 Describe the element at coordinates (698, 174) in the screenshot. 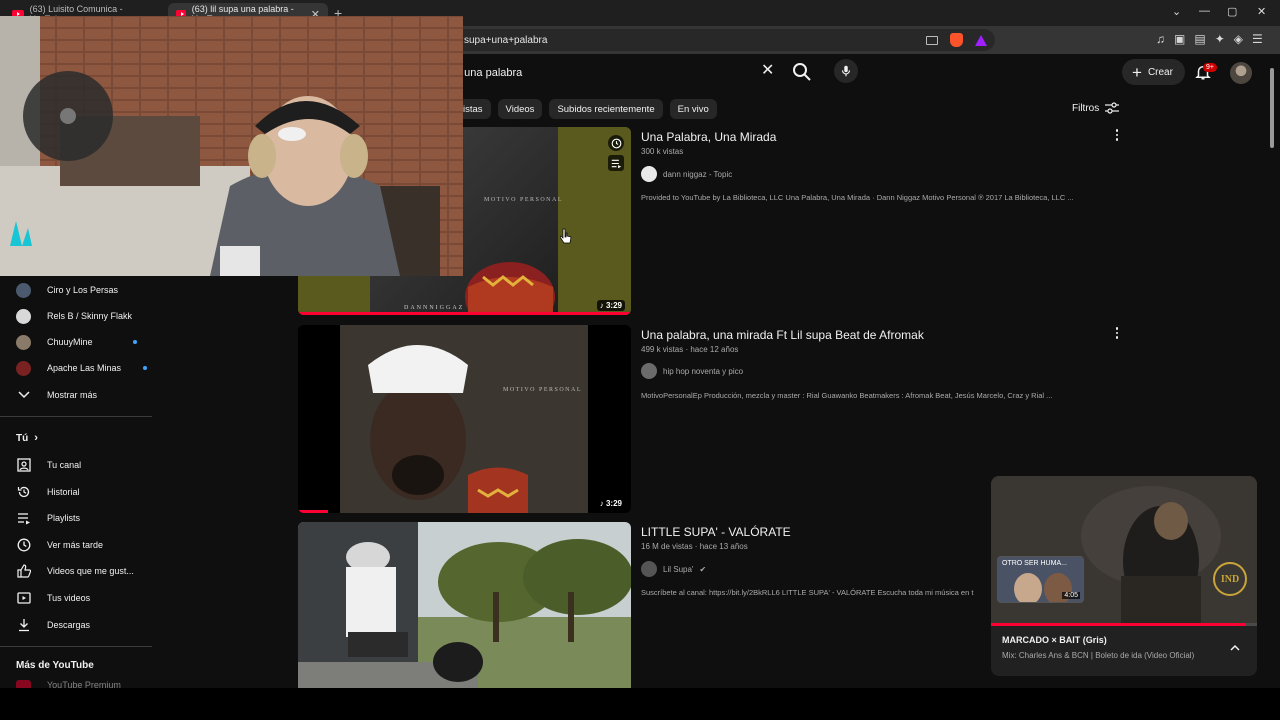

I see `channel-name: dann niggaz - Topic` at that location.